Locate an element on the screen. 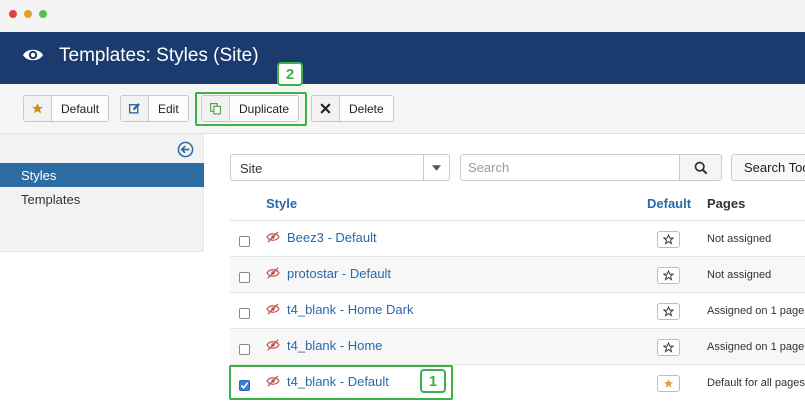 The height and width of the screenshot is (413, 805). eye-icon is located at coordinates (33, 55).